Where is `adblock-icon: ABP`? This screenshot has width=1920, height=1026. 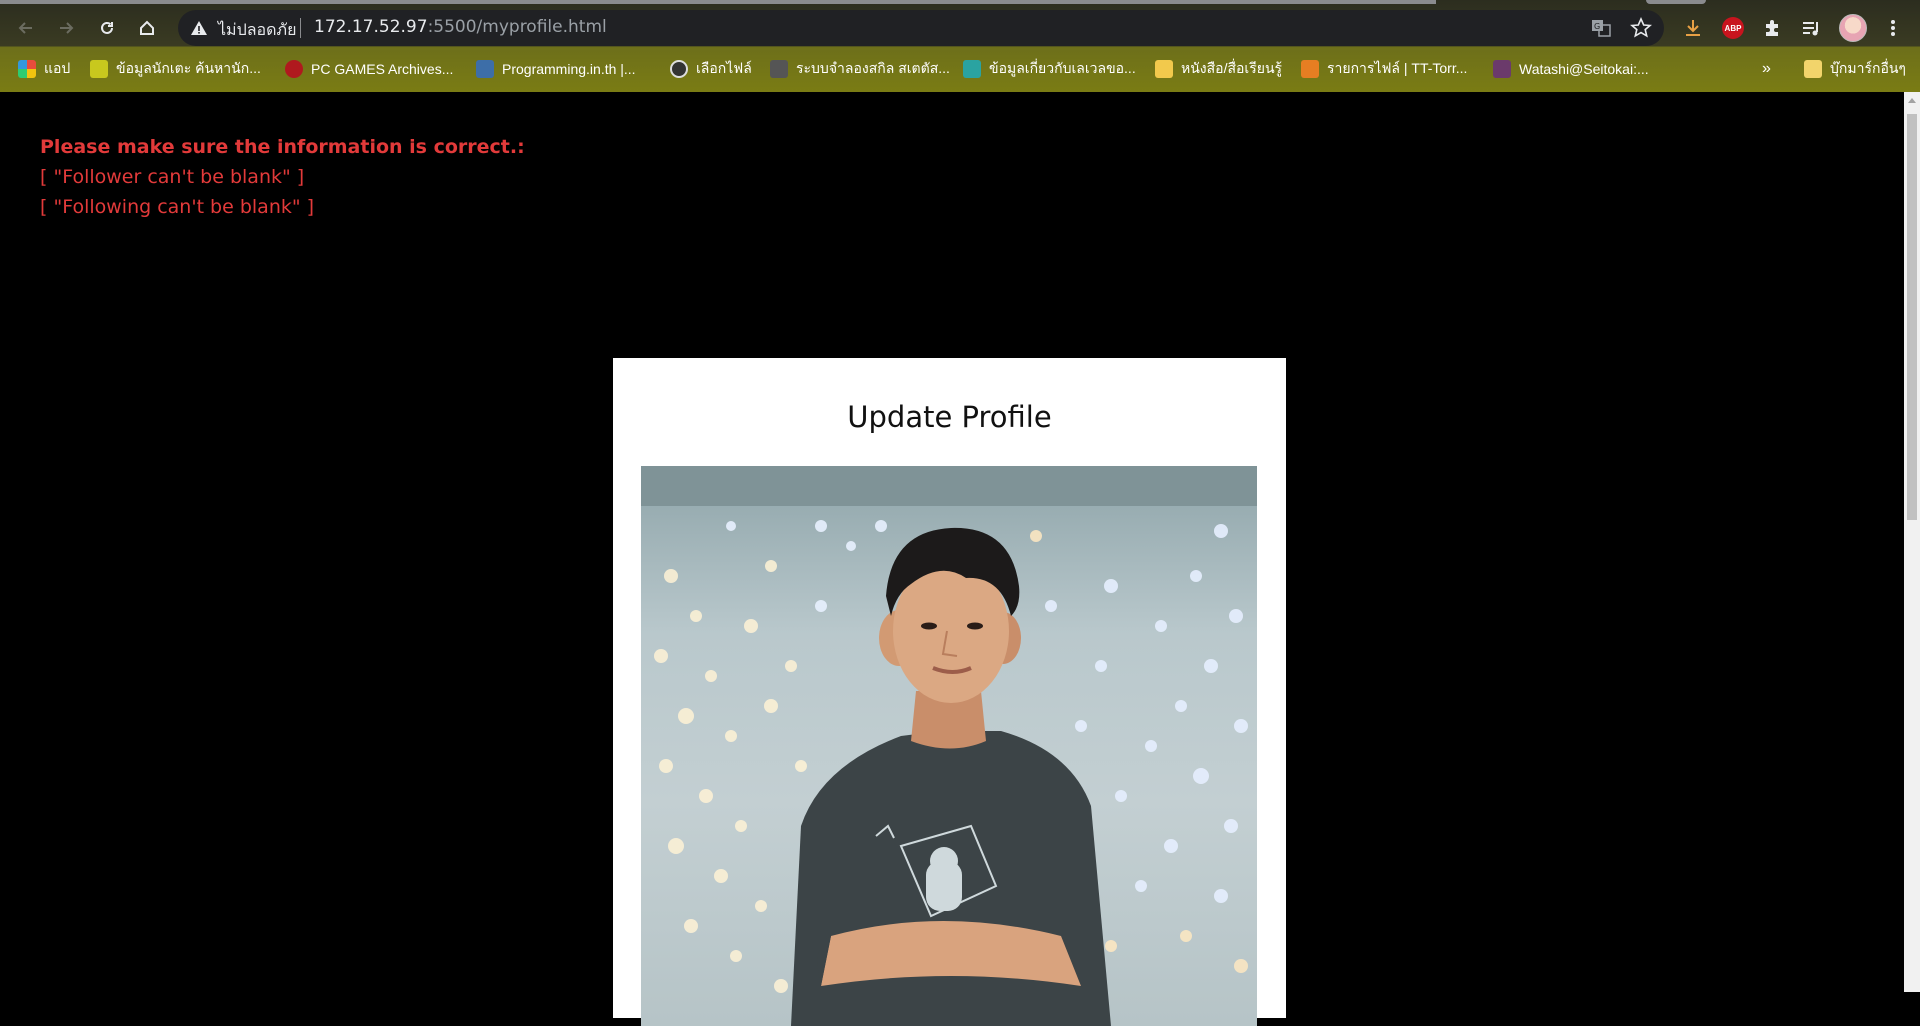
adblock-icon: ABP is located at coordinates (1733, 28).